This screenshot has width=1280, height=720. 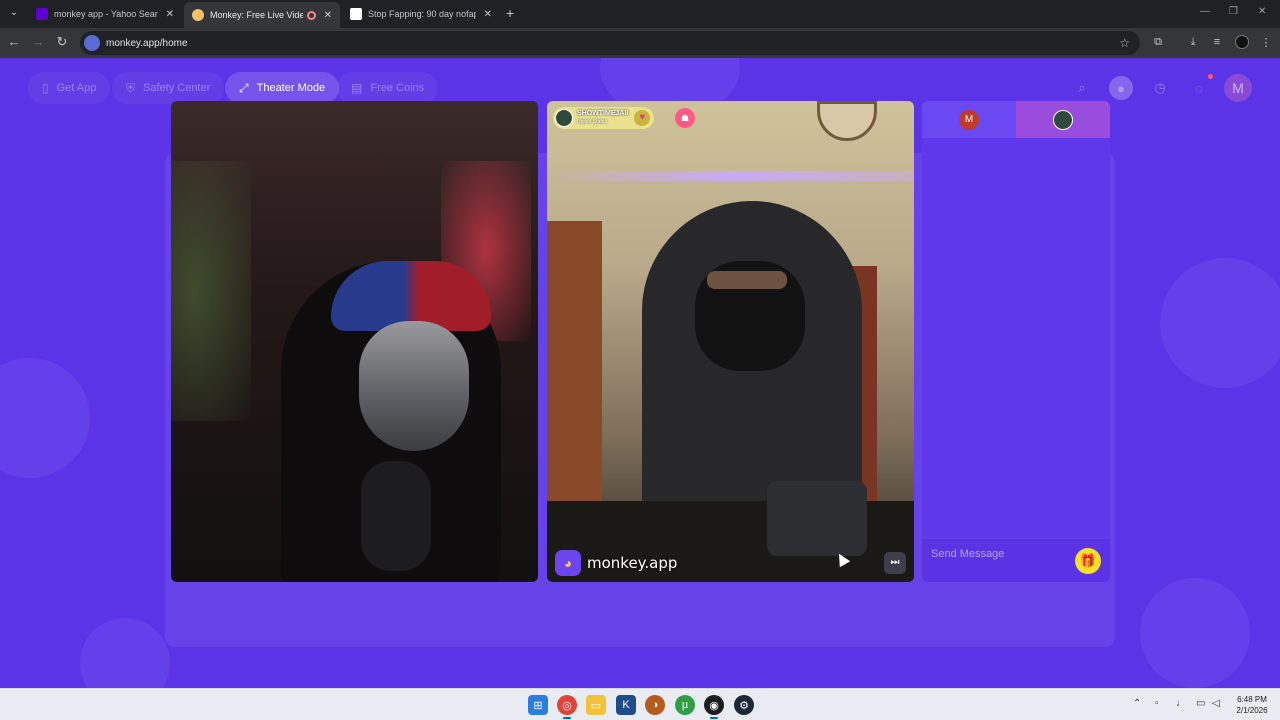 I want to click on tray-overflow-icon: ⌃, so click(x=1137, y=703).